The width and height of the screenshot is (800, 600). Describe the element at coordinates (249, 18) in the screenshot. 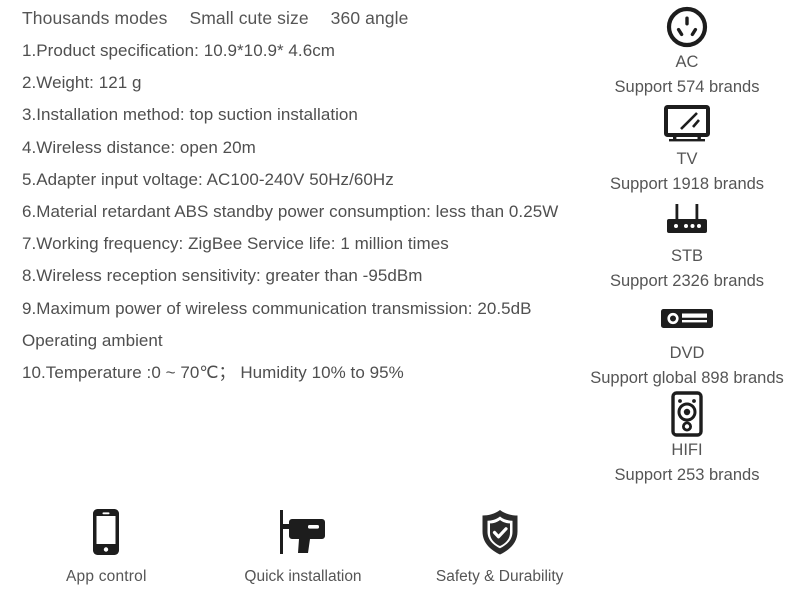

I see `headline-segment-2: Small cute size` at that location.